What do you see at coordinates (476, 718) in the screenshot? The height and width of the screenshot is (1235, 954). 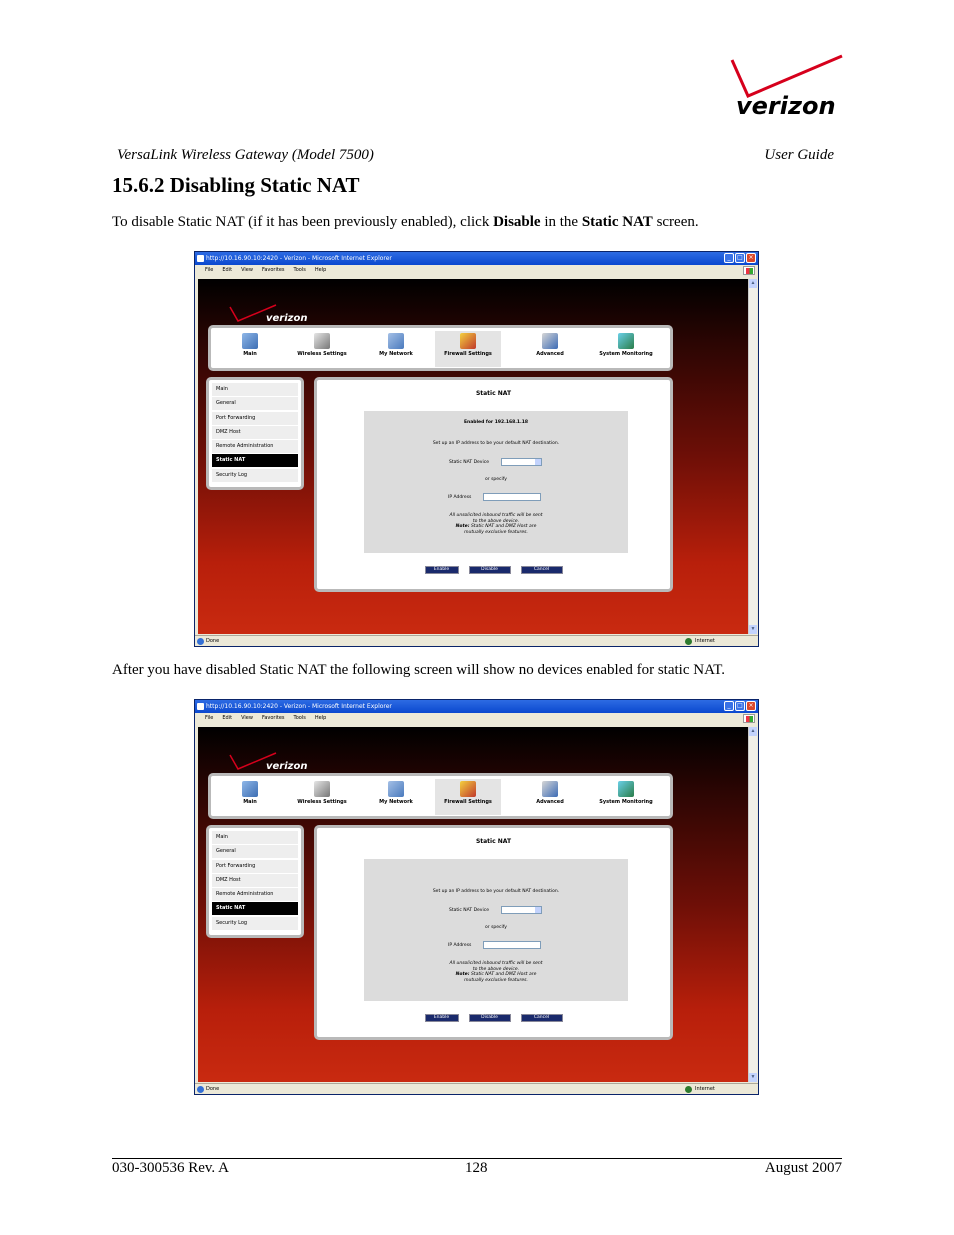 I see `browser-menubar: File Edit View Favorites Tools Help` at bounding box center [476, 718].